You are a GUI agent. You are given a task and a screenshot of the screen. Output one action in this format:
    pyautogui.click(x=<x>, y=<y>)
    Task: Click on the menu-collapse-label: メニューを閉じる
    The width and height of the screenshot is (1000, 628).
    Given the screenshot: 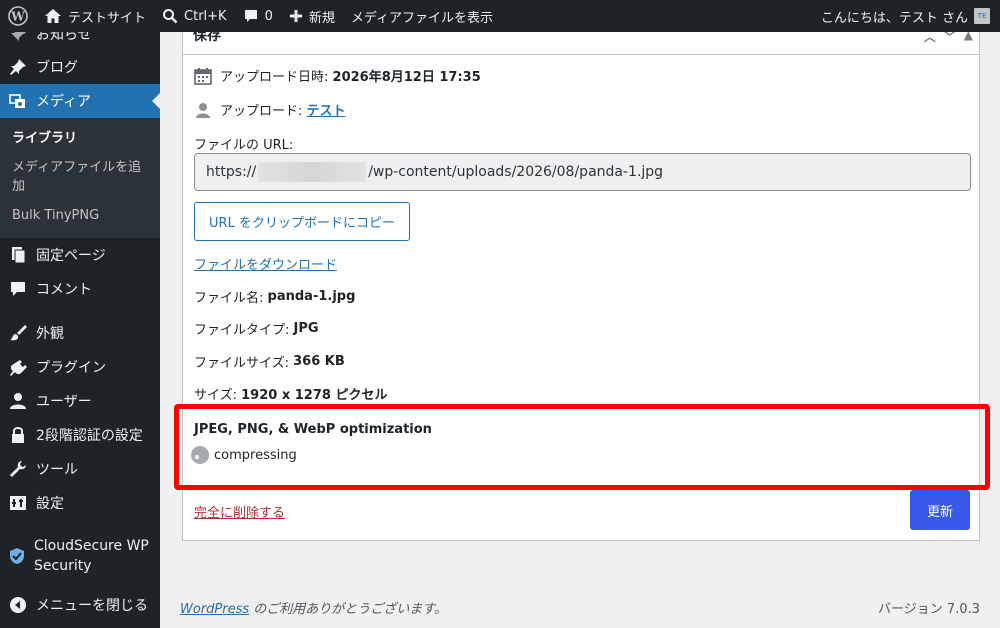 What is the action you would take?
    pyautogui.click(x=92, y=606)
    